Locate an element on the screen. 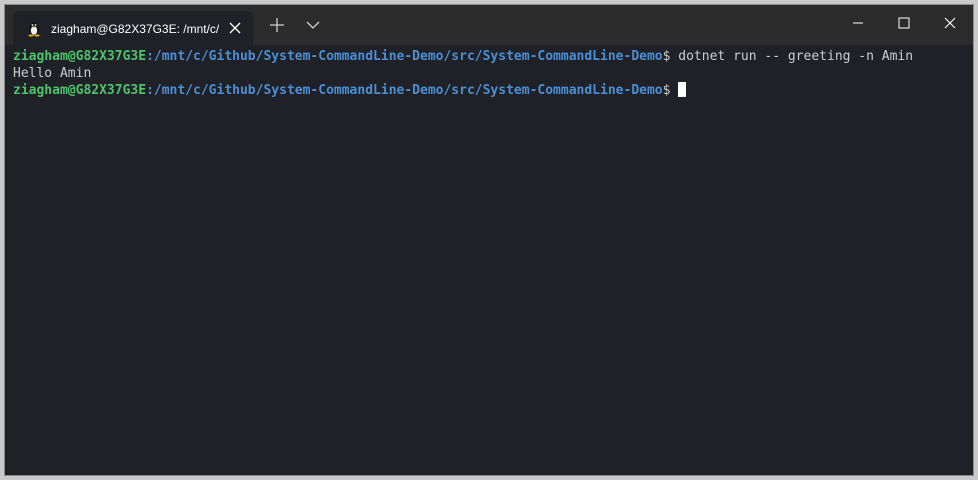 The height and width of the screenshot is (480, 978). terminal-line: Hello Amin is located at coordinates (493, 73).